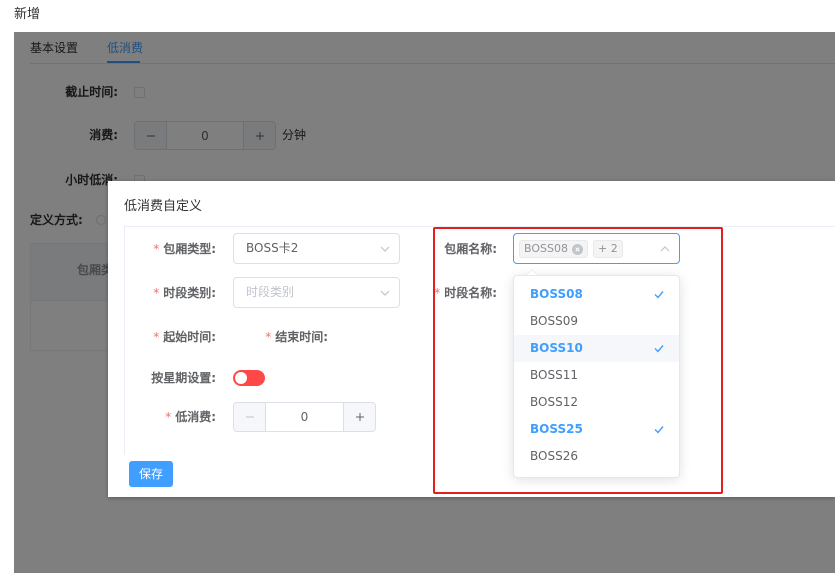  I want to click on min-consume-decrease-button, so click(250, 417).